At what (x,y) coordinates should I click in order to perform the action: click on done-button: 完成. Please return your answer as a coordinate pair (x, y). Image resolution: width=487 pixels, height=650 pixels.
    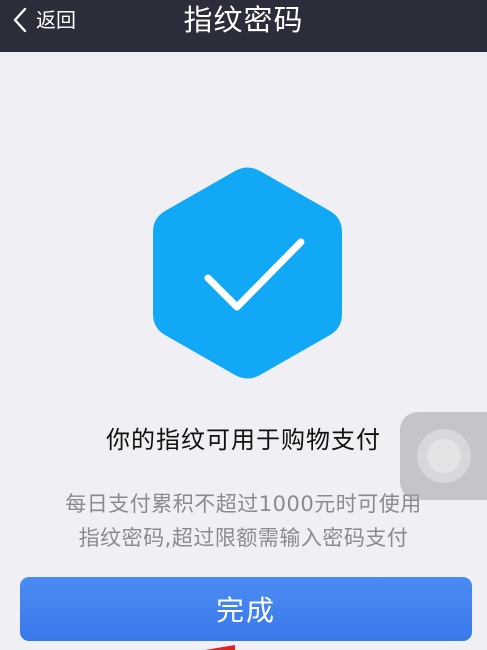
    Looking at the image, I should click on (246, 609).